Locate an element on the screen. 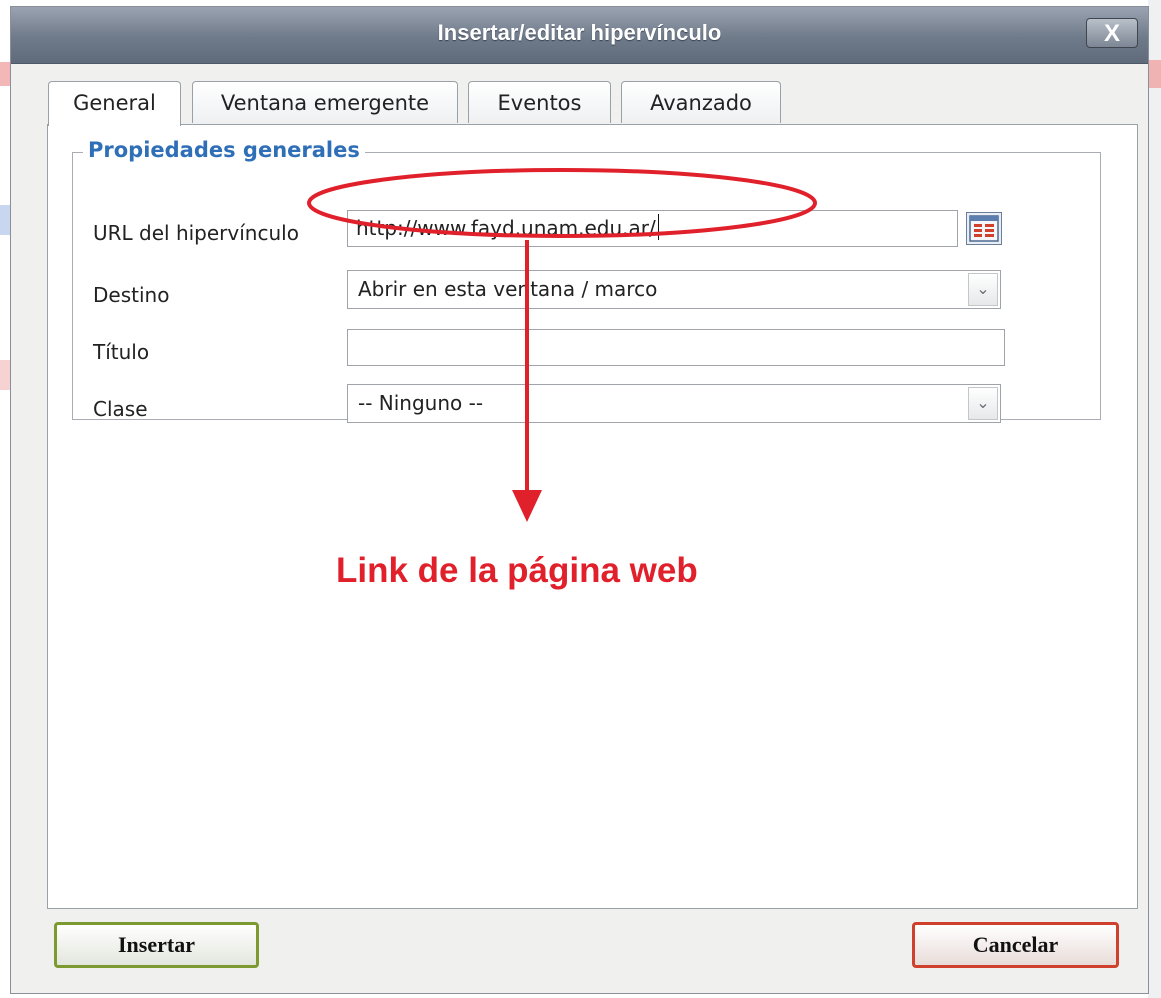 The image size is (1161, 998). tab-advanced: Avanzado is located at coordinates (701, 102).